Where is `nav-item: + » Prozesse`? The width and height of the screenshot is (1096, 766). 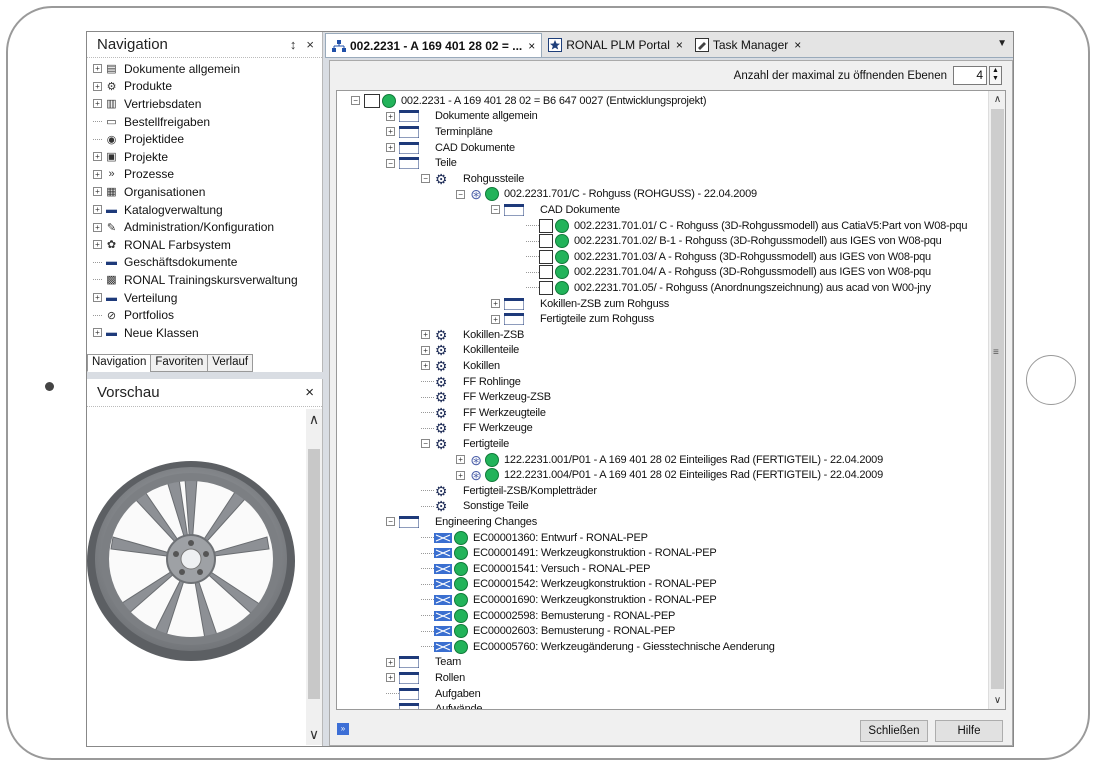
nav-item: + » Prozesse is located at coordinates (204, 175).